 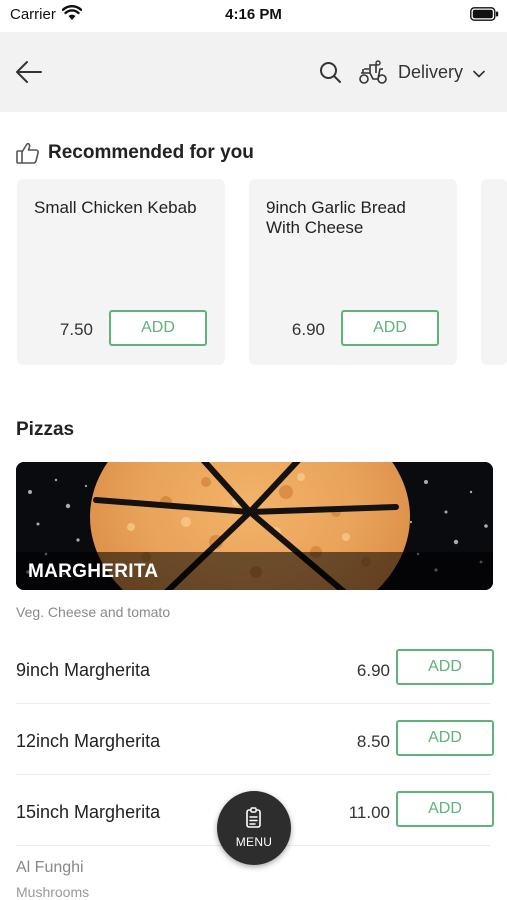 I want to click on menu-button-label: MENU, so click(x=254, y=842).